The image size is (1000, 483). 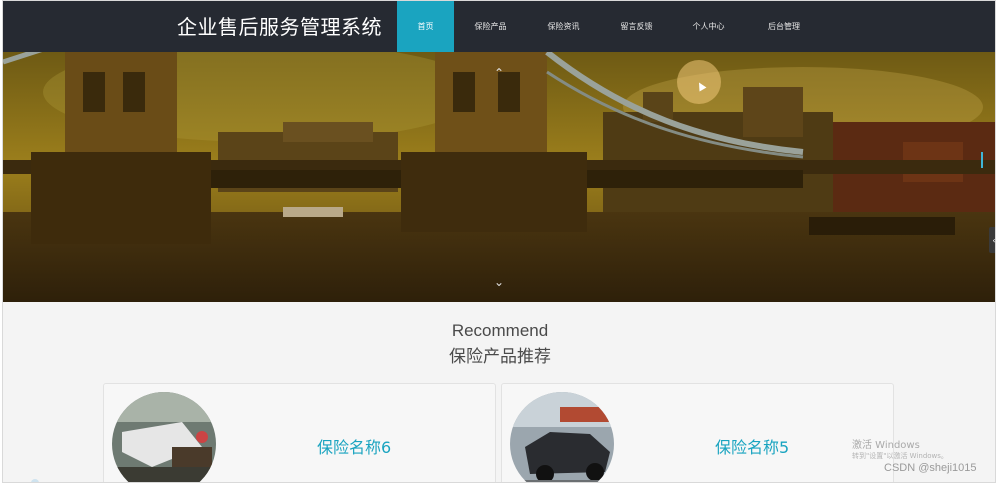 What do you see at coordinates (784, 26) in the screenshot?
I see `nav-item-admin: 后台管理` at bounding box center [784, 26].